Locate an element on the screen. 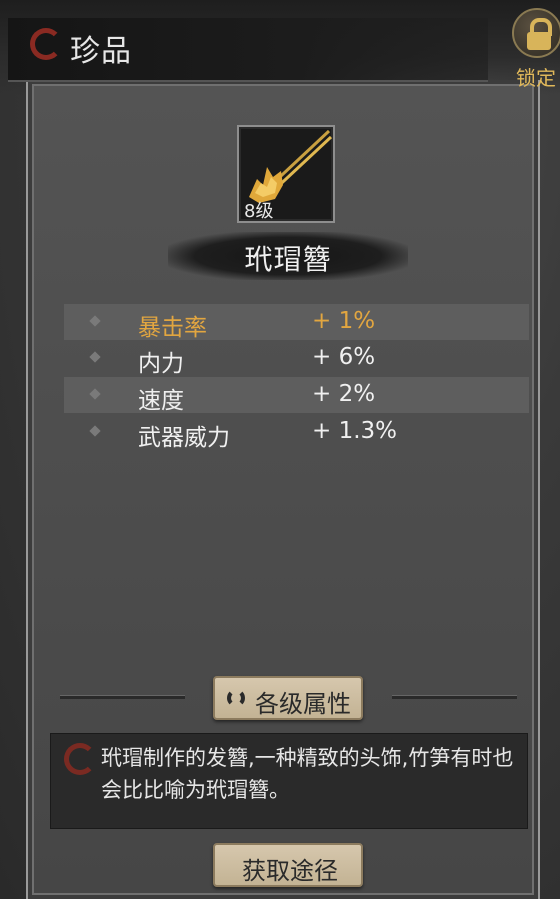 This screenshot has height=899, width=560. stat-row: 暴击率 + 1% is located at coordinates (296, 322).